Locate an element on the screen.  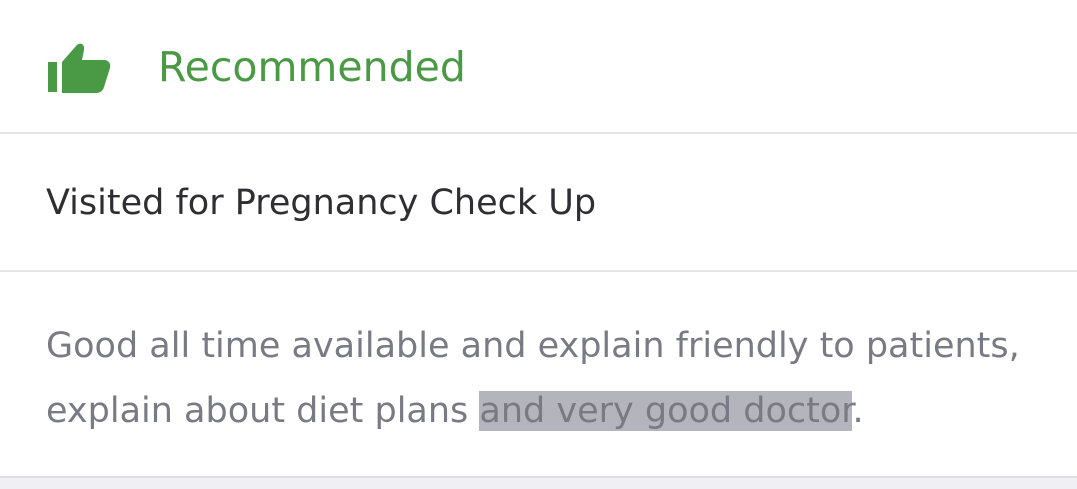
section-divider is located at coordinates (538, 483).